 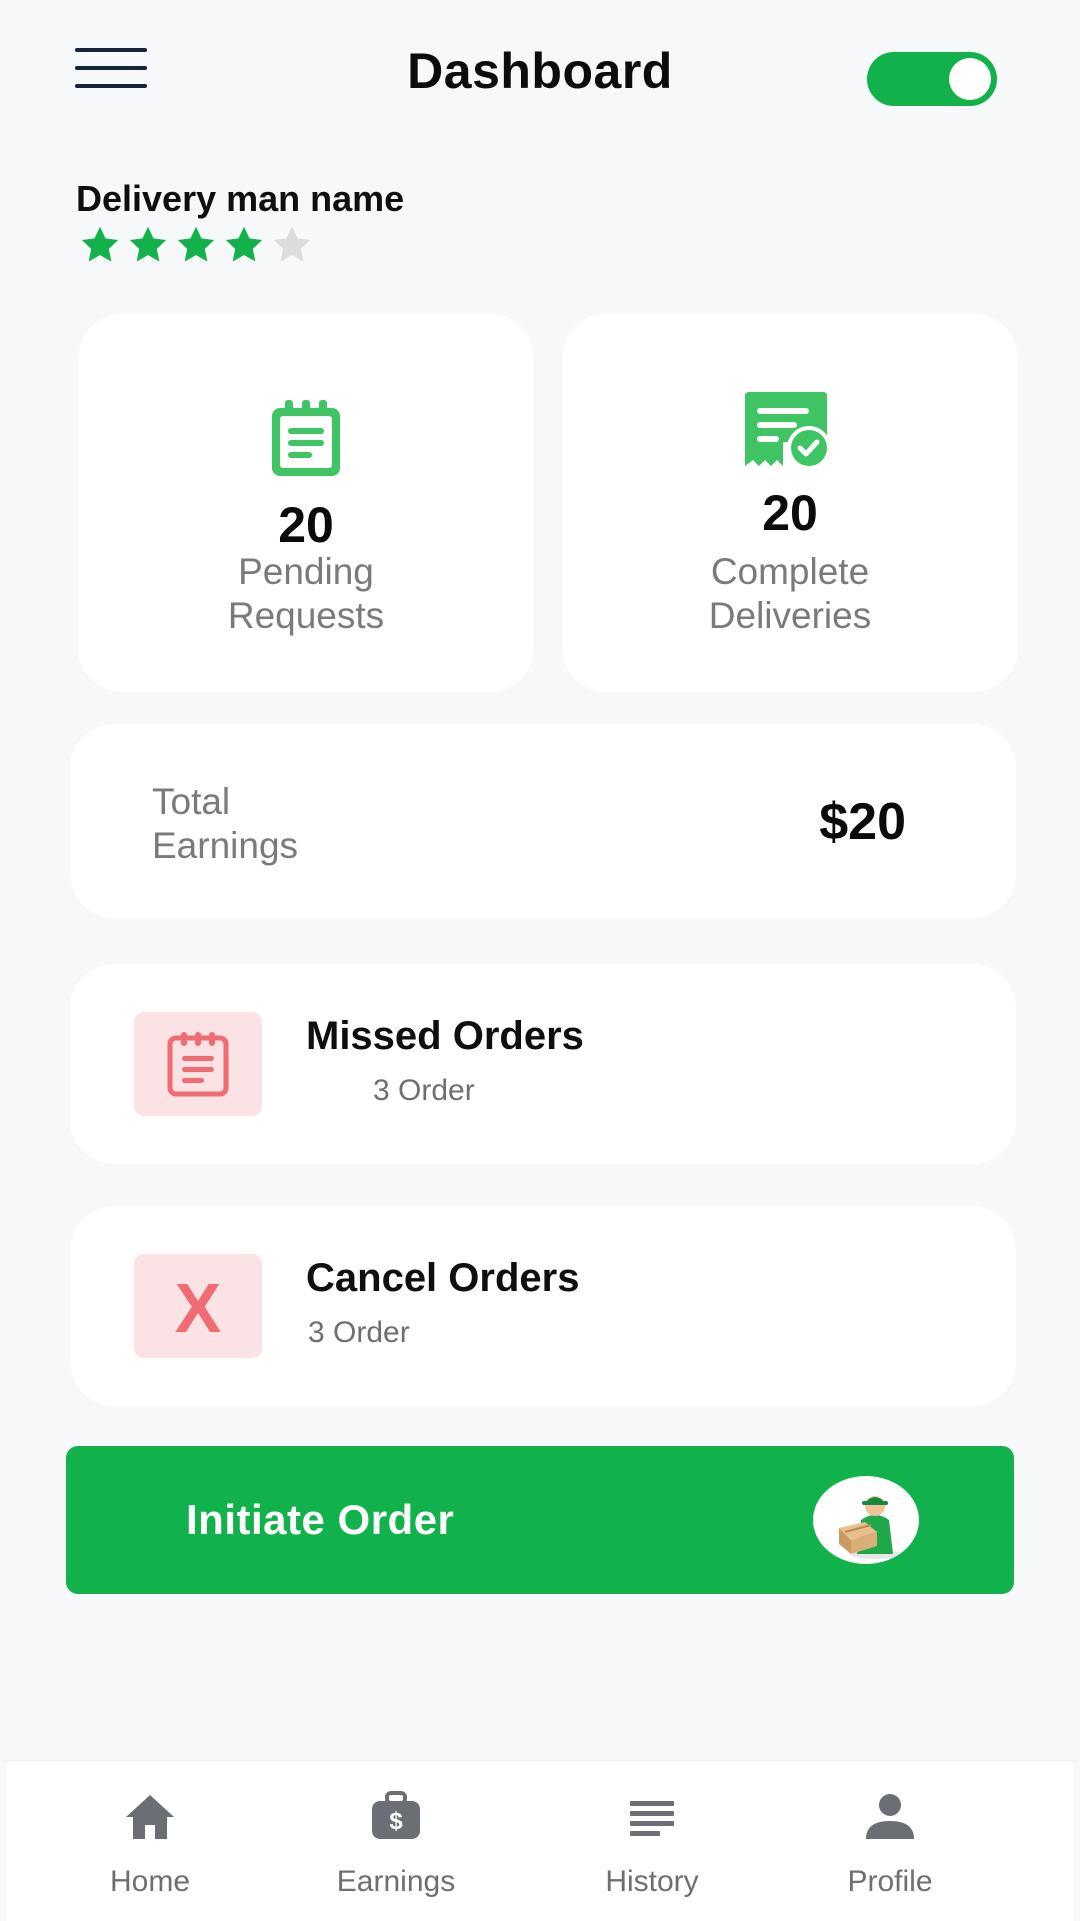 I want to click on earnings-label-line2: Earnings, so click(x=225, y=845).